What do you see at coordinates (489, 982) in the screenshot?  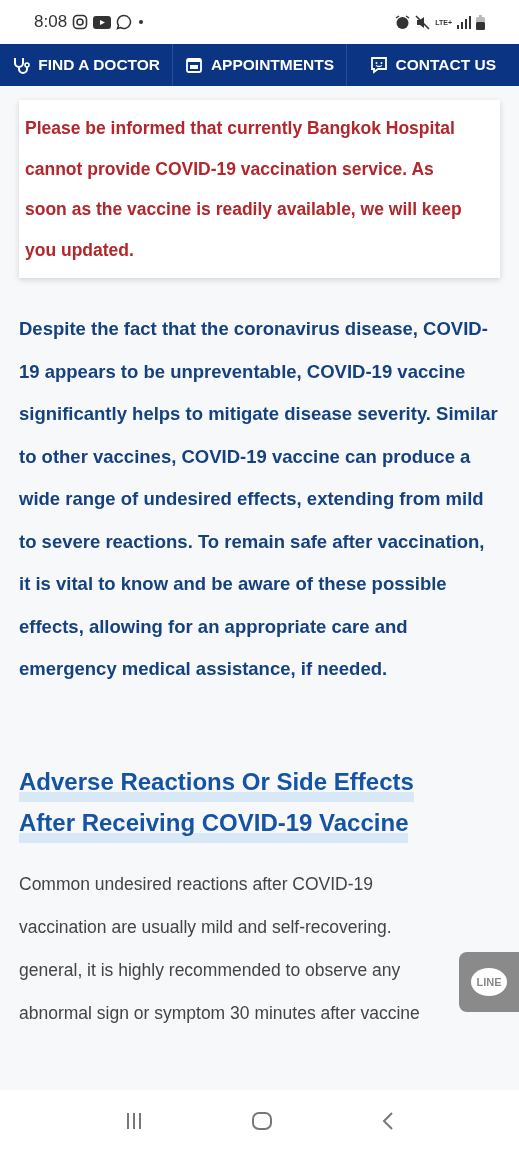 I see `chat-button: LINE` at bounding box center [489, 982].